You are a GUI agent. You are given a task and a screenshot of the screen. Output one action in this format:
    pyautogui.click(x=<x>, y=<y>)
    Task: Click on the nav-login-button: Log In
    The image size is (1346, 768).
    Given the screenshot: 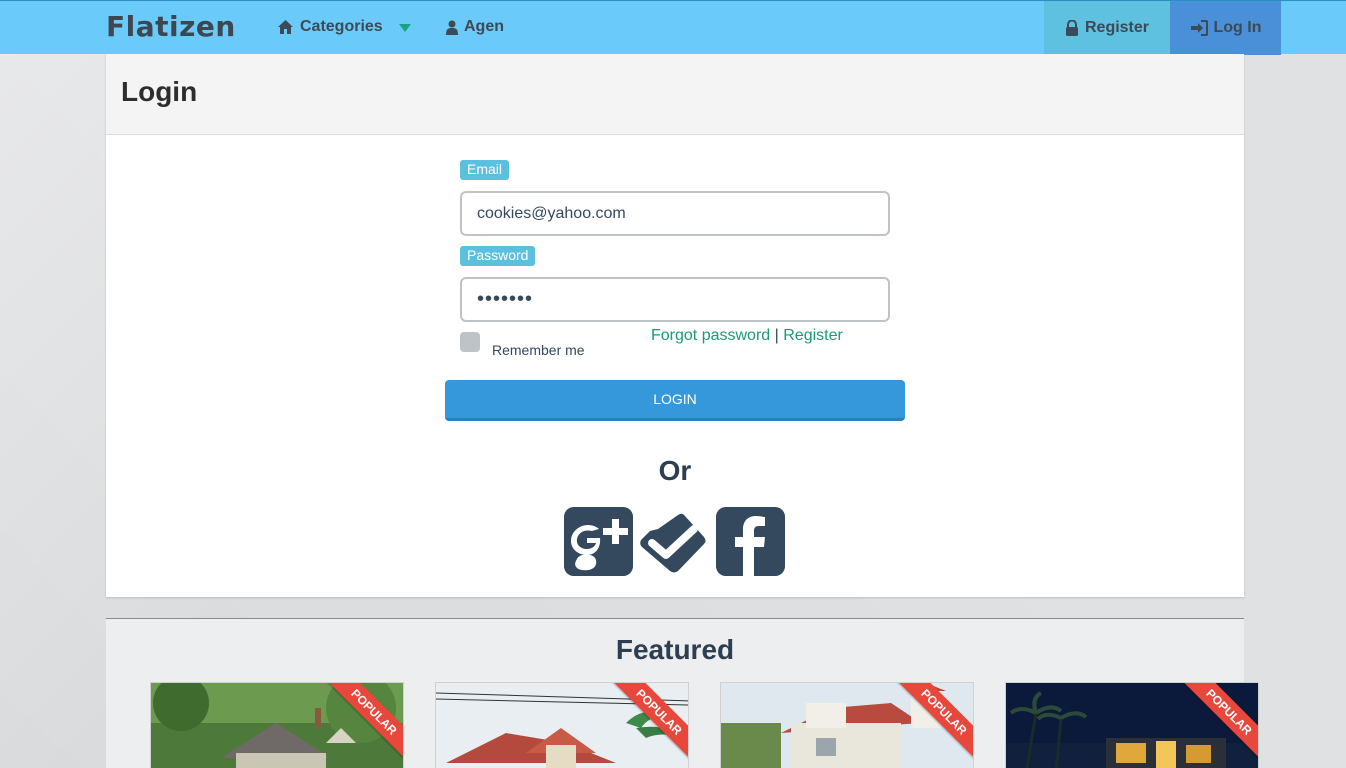 What is the action you would take?
    pyautogui.click(x=1225, y=28)
    